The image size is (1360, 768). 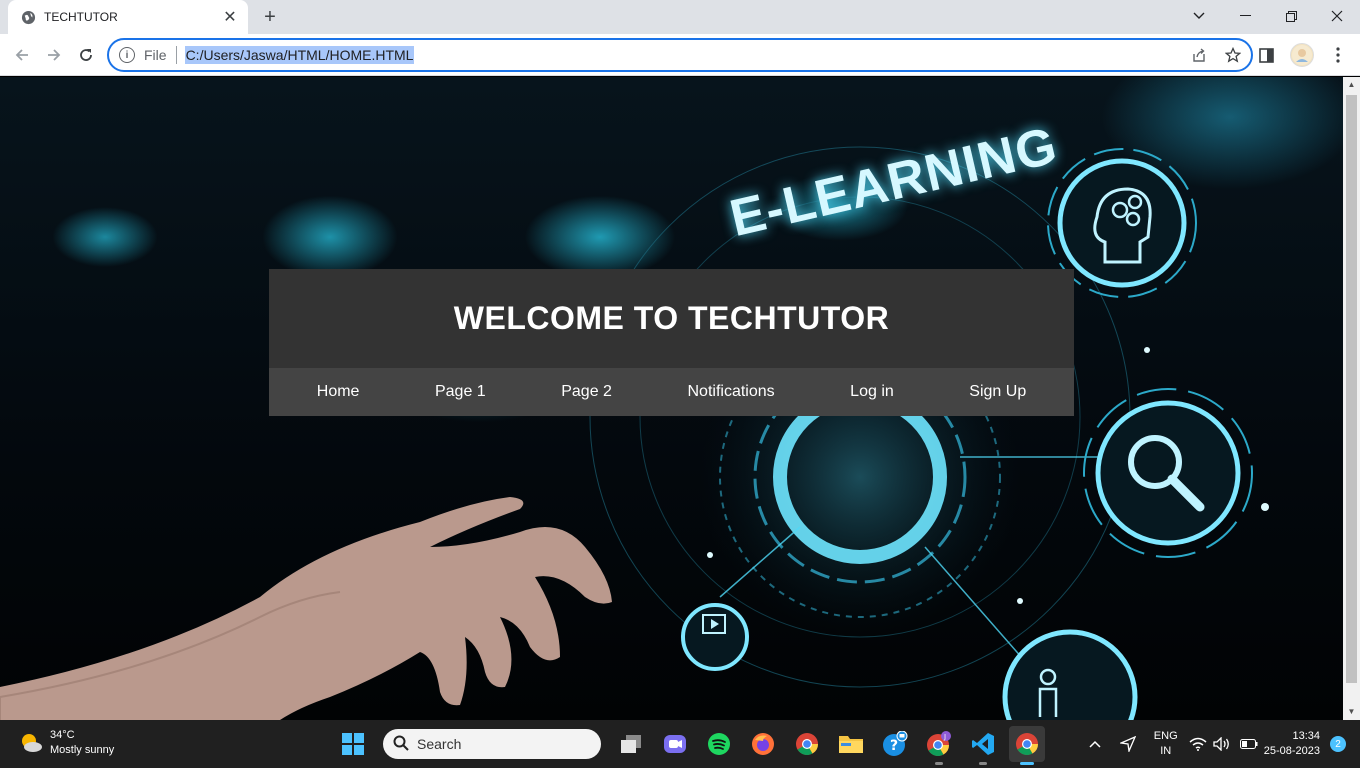 I want to click on address-bar: i File C:/Users/Jaswa/HTML/HOME.HTML, so click(x=680, y=55).